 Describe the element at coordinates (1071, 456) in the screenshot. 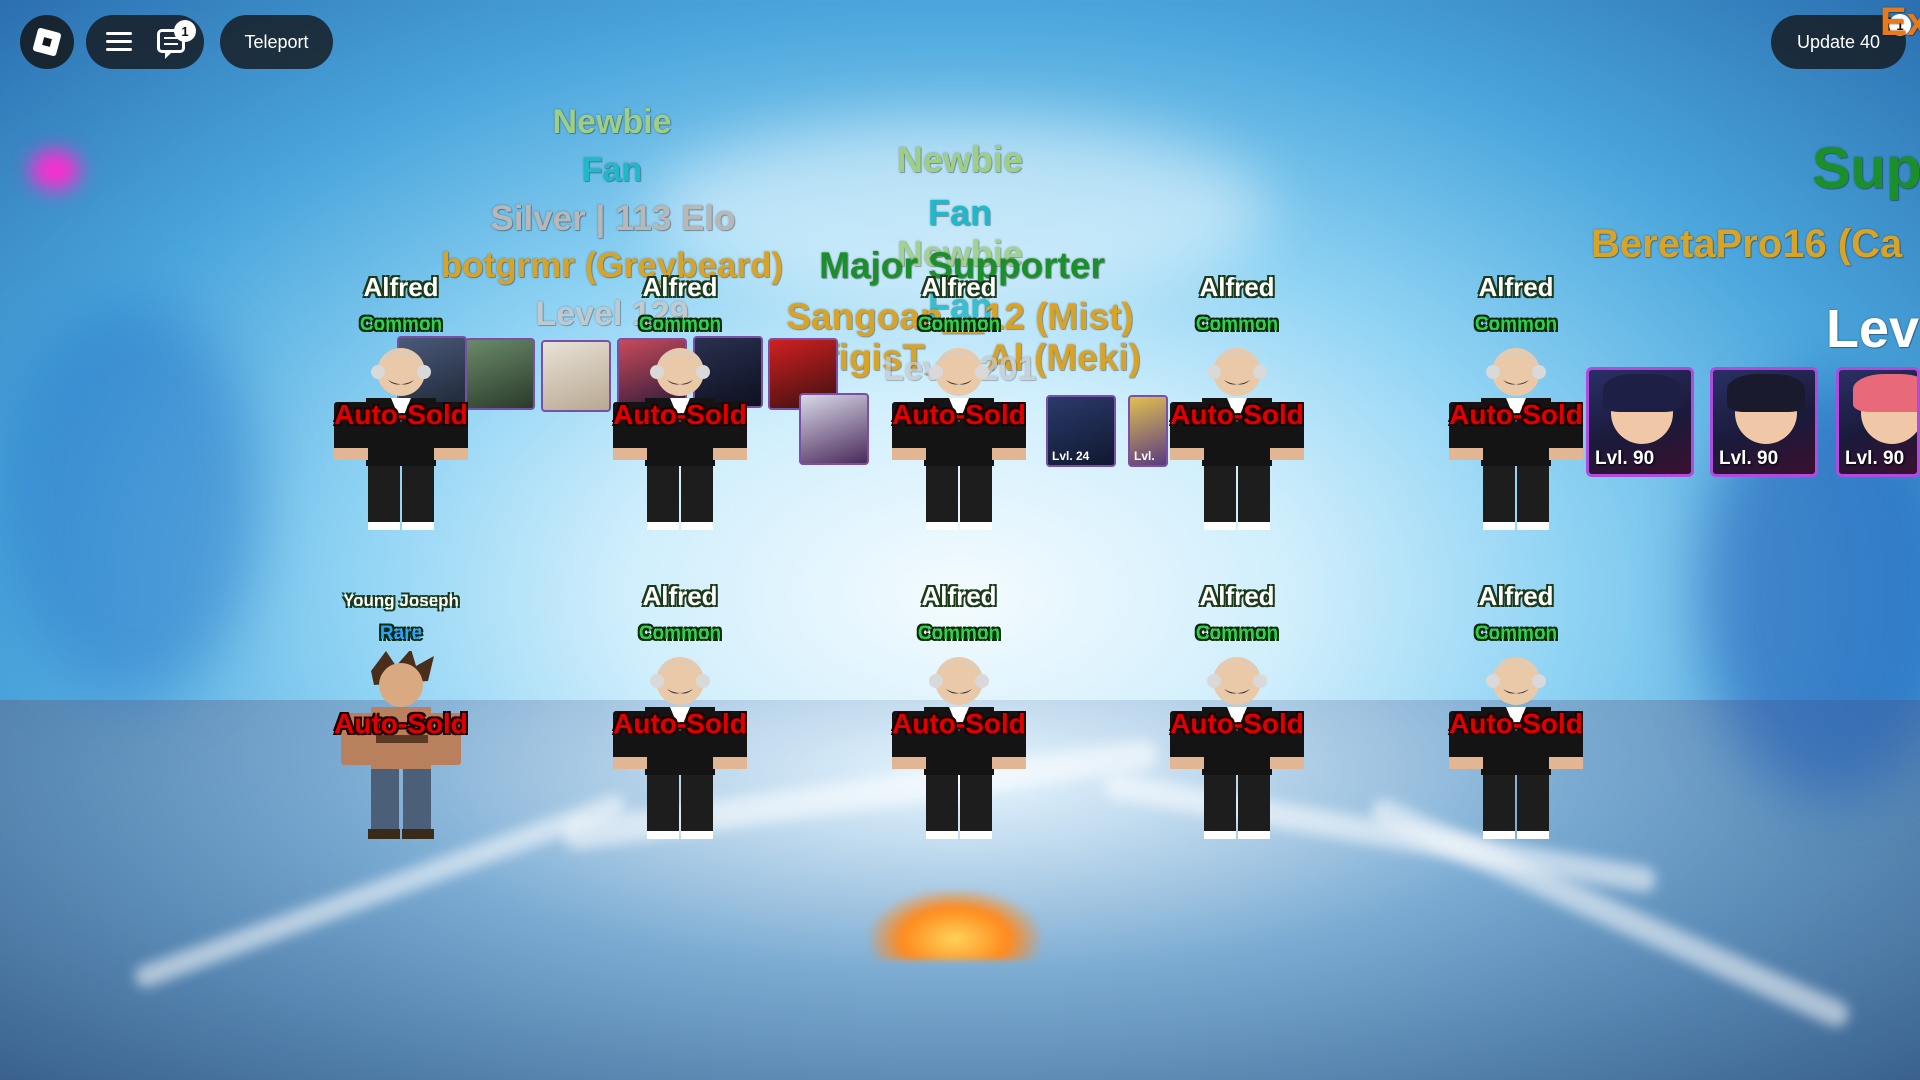

I see `card-level: Lvl. 24` at that location.